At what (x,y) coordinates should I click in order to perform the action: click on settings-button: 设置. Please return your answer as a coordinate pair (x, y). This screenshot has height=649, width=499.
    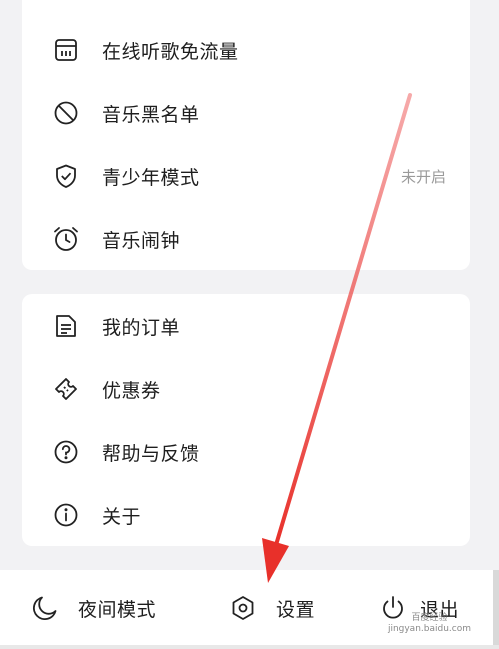
    Looking at the image, I should click on (271, 608).